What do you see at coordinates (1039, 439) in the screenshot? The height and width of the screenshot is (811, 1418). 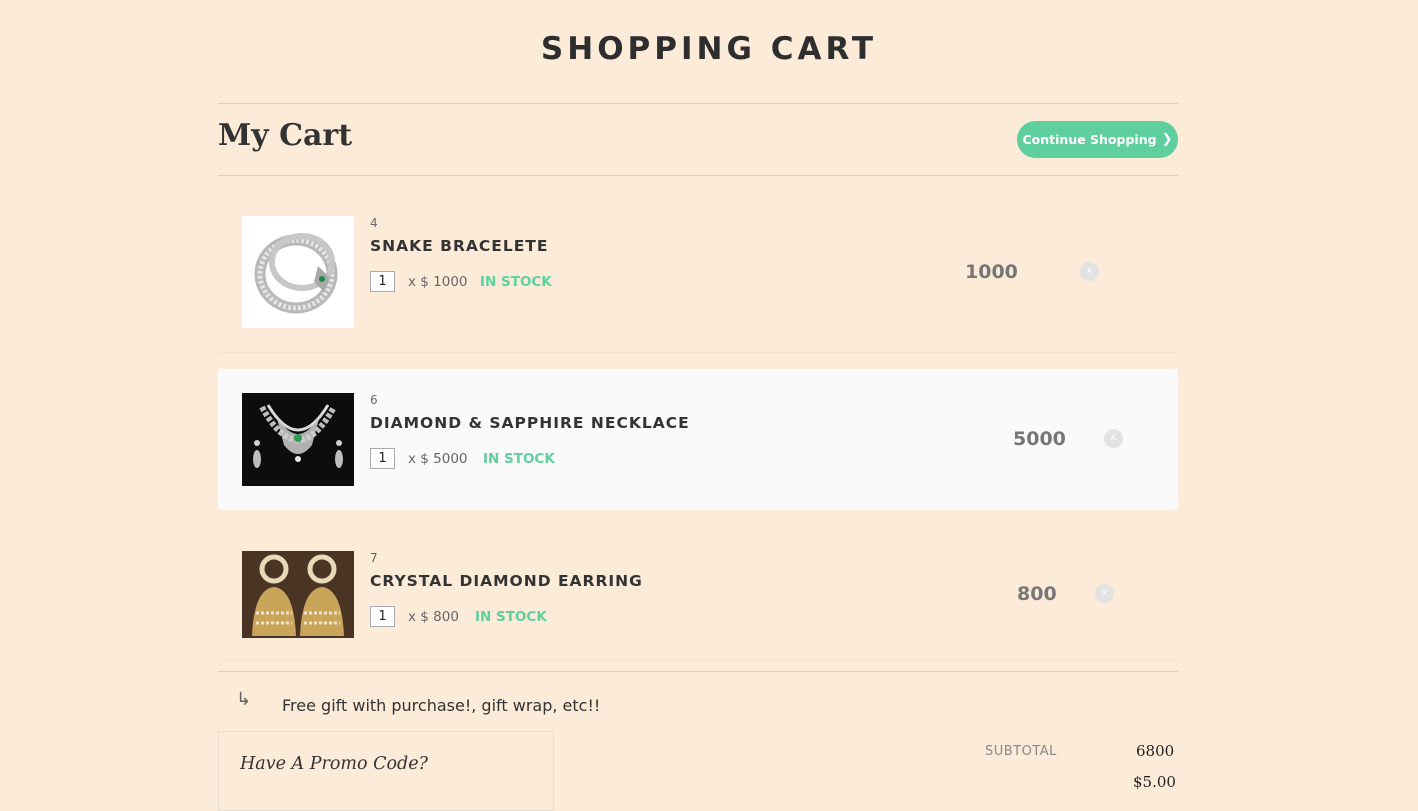 I see `line-total: 5000` at bounding box center [1039, 439].